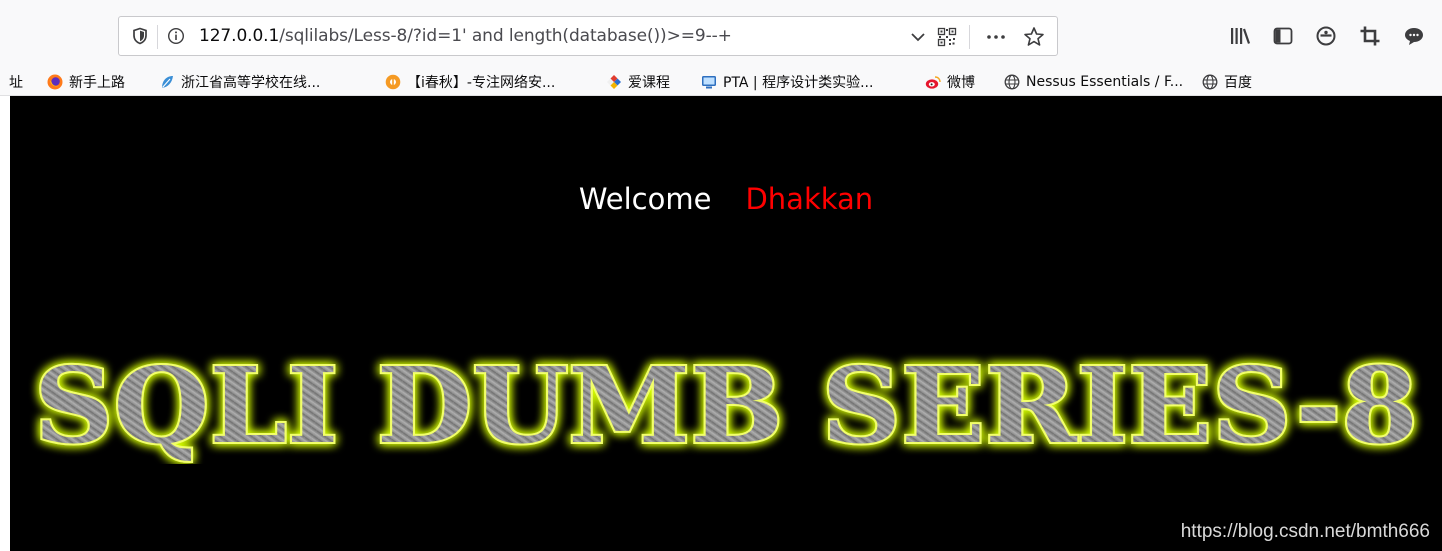 This screenshot has width=1442, height=551. What do you see at coordinates (809, 199) in the screenshot?
I see `user-name: Dhakkan` at bounding box center [809, 199].